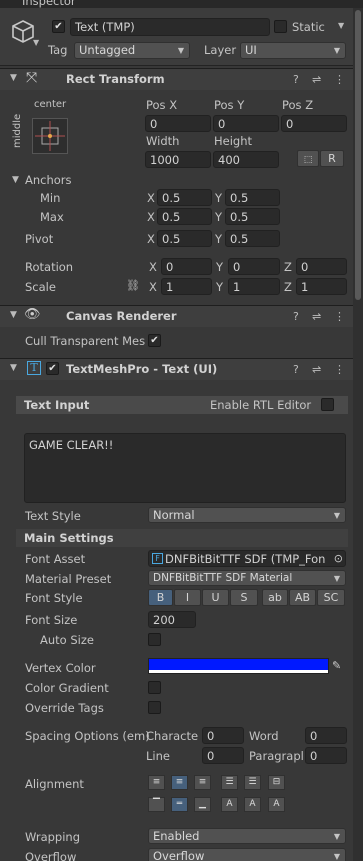 The image size is (363, 861). What do you see at coordinates (176, 369) in the screenshot?
I see `textmeshpro-header: ▼ T ✔ TextMeshPro - Text (UI) ? ⇌ ⋮` at bounding box center [176, 369].